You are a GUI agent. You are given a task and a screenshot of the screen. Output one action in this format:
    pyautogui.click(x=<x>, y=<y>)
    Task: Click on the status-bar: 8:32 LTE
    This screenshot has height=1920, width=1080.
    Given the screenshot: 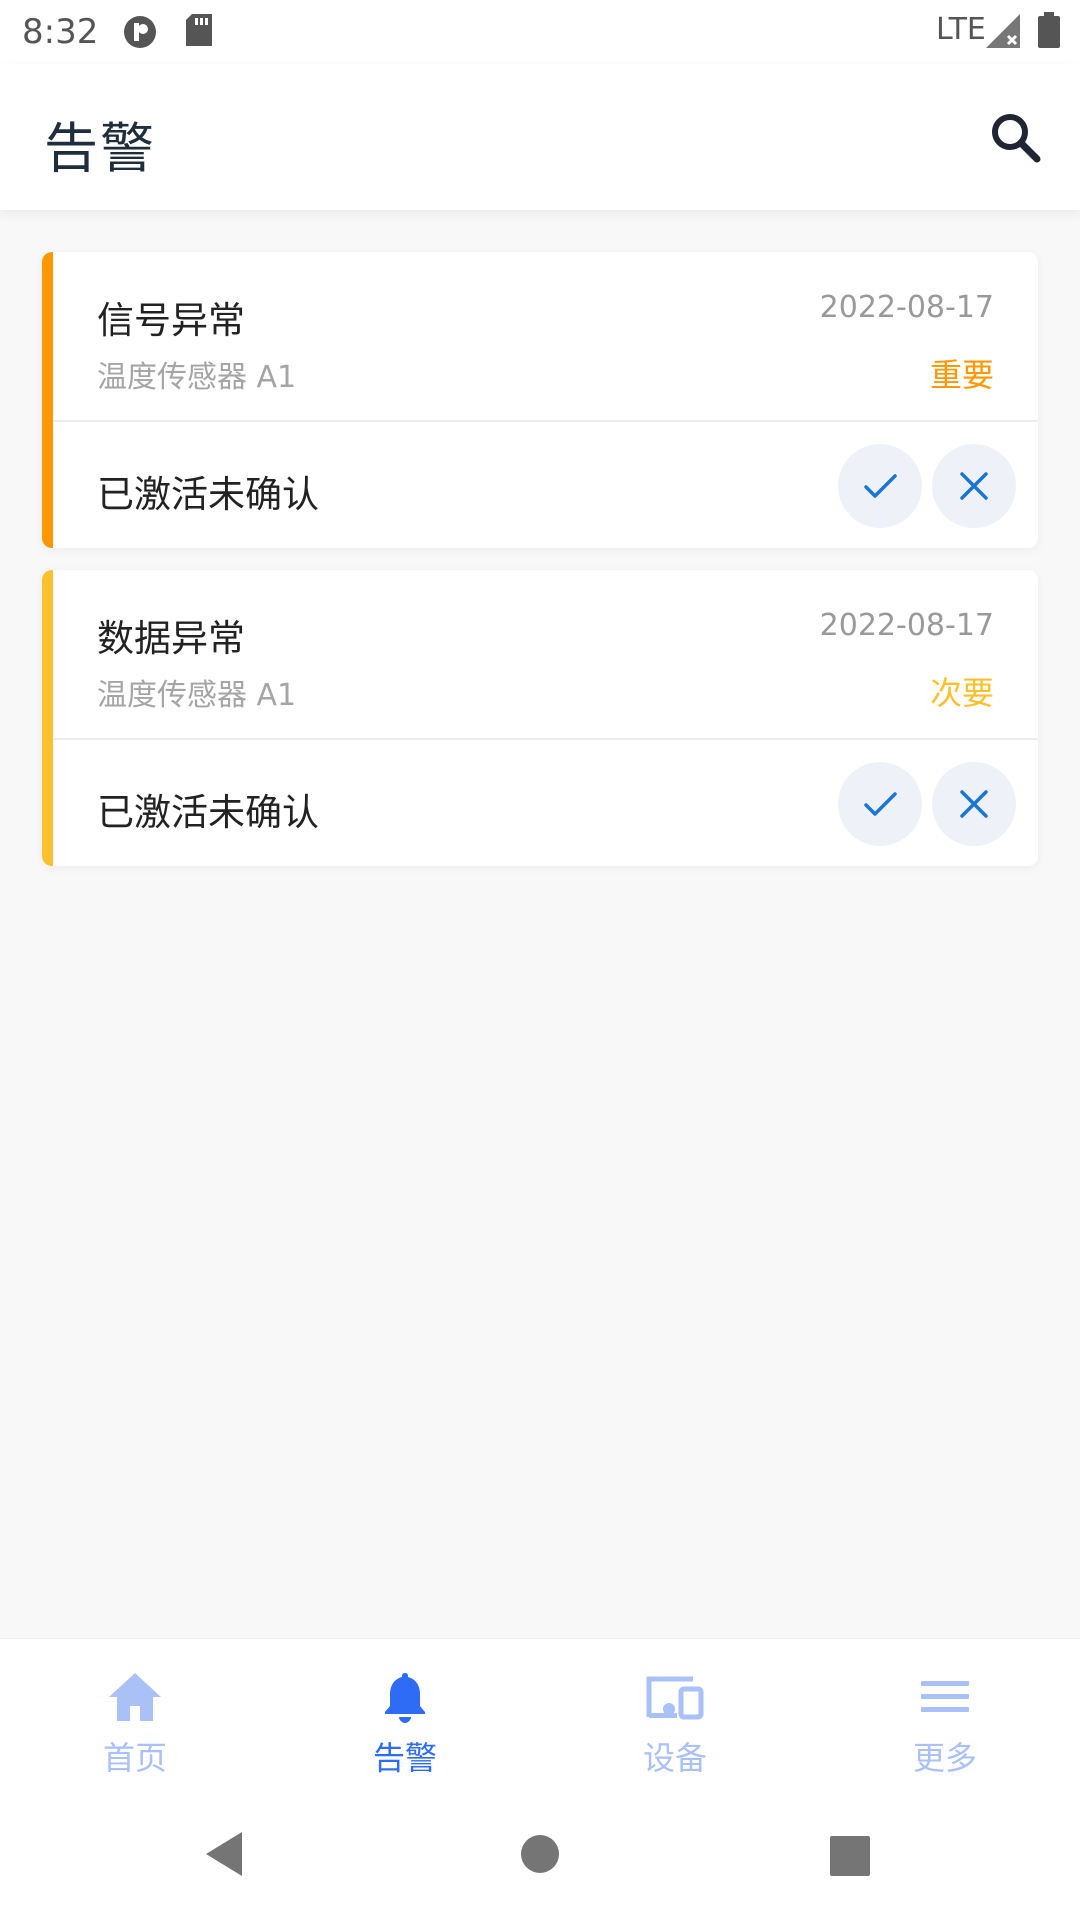 What is the action you would take?
    pyautogui.click(x=540, y=32)
    